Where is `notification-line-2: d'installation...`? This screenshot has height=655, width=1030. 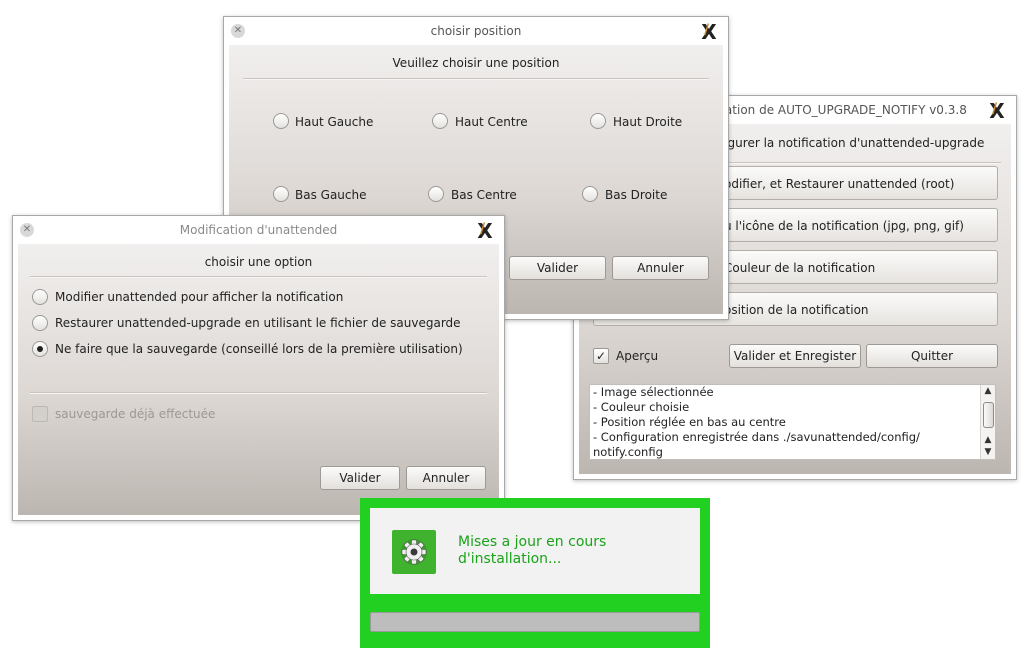 notification-line-2: d'installation... is located at coordinates (510, 559).